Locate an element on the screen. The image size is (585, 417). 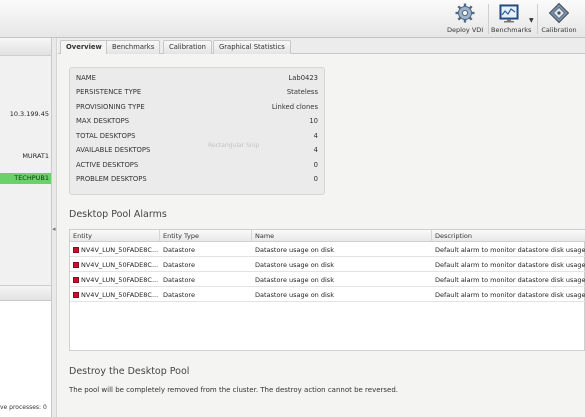
tab-calibration: Calibration is located at coordinates (187, 47).